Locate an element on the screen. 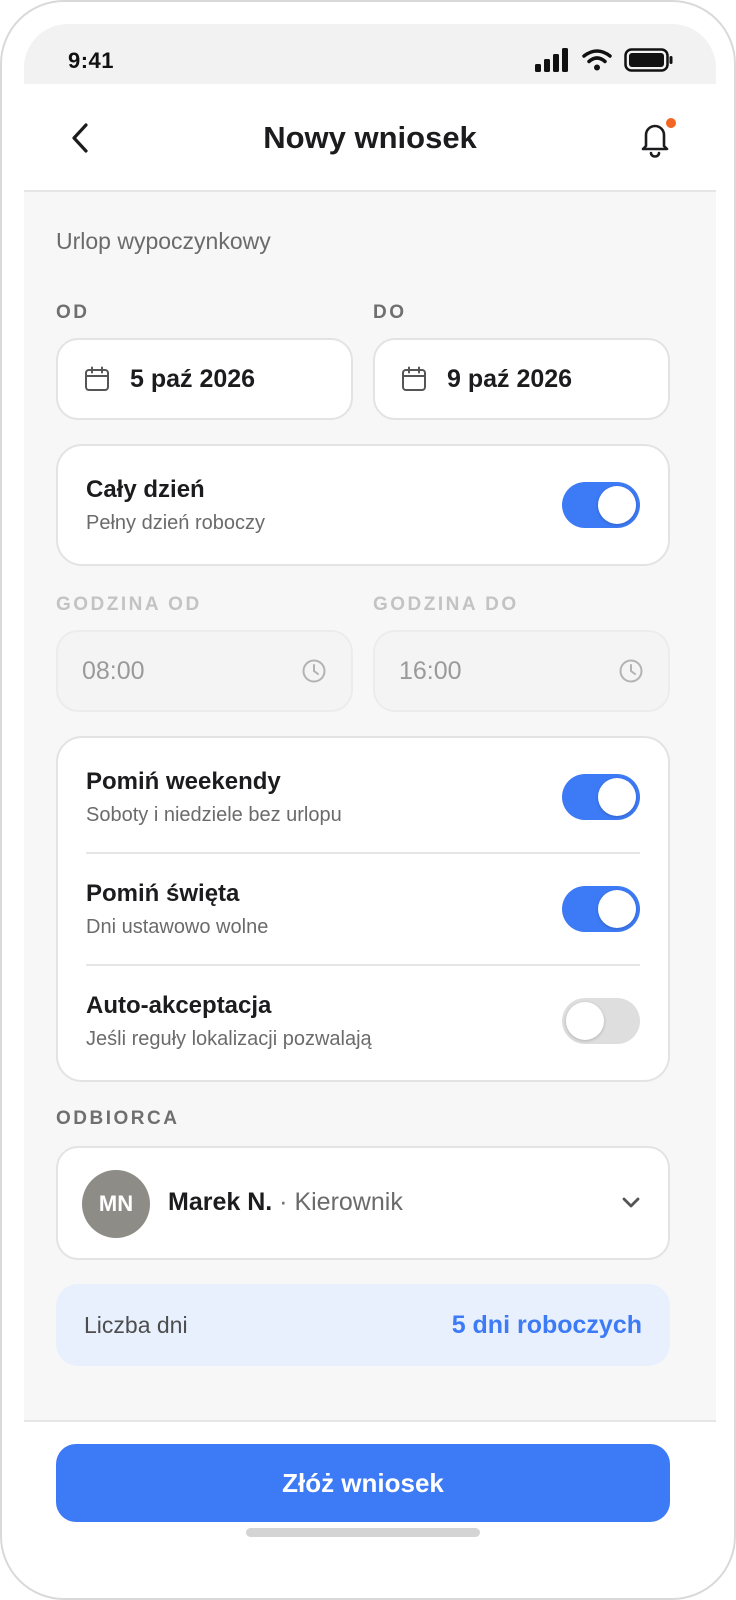 Image resolution: width=736 pixels, height=1600 pixels. page-title: Nowy wniosek is located at coordinates (370, 137).